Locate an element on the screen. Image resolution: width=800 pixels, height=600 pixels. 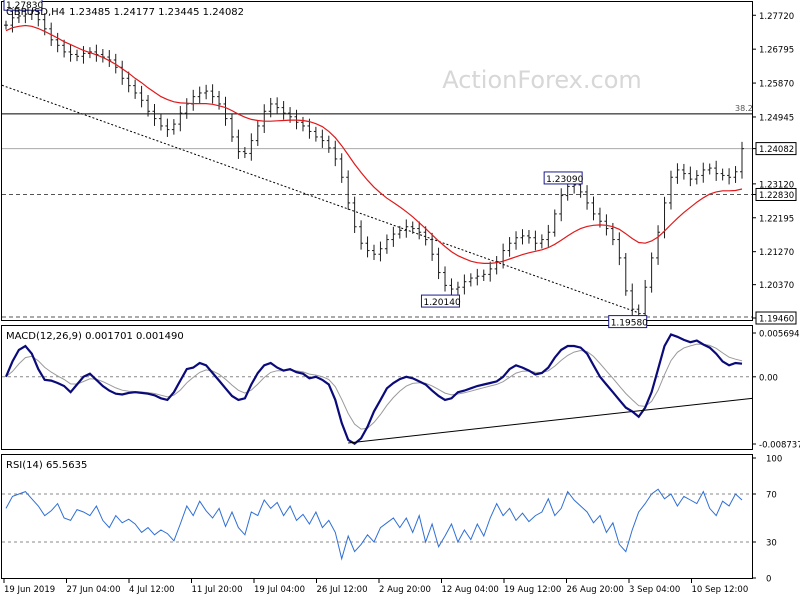
price-axis-tick: 1.25870 is located at coordinates (773, 85).